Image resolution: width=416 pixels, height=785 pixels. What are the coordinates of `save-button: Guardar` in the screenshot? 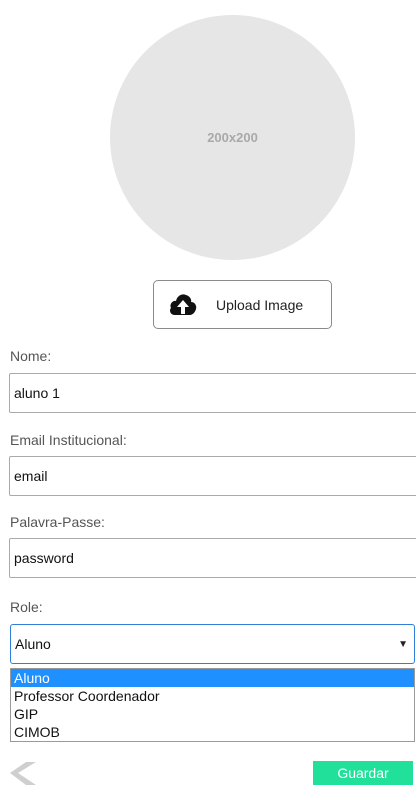 It's located at (363, 773).